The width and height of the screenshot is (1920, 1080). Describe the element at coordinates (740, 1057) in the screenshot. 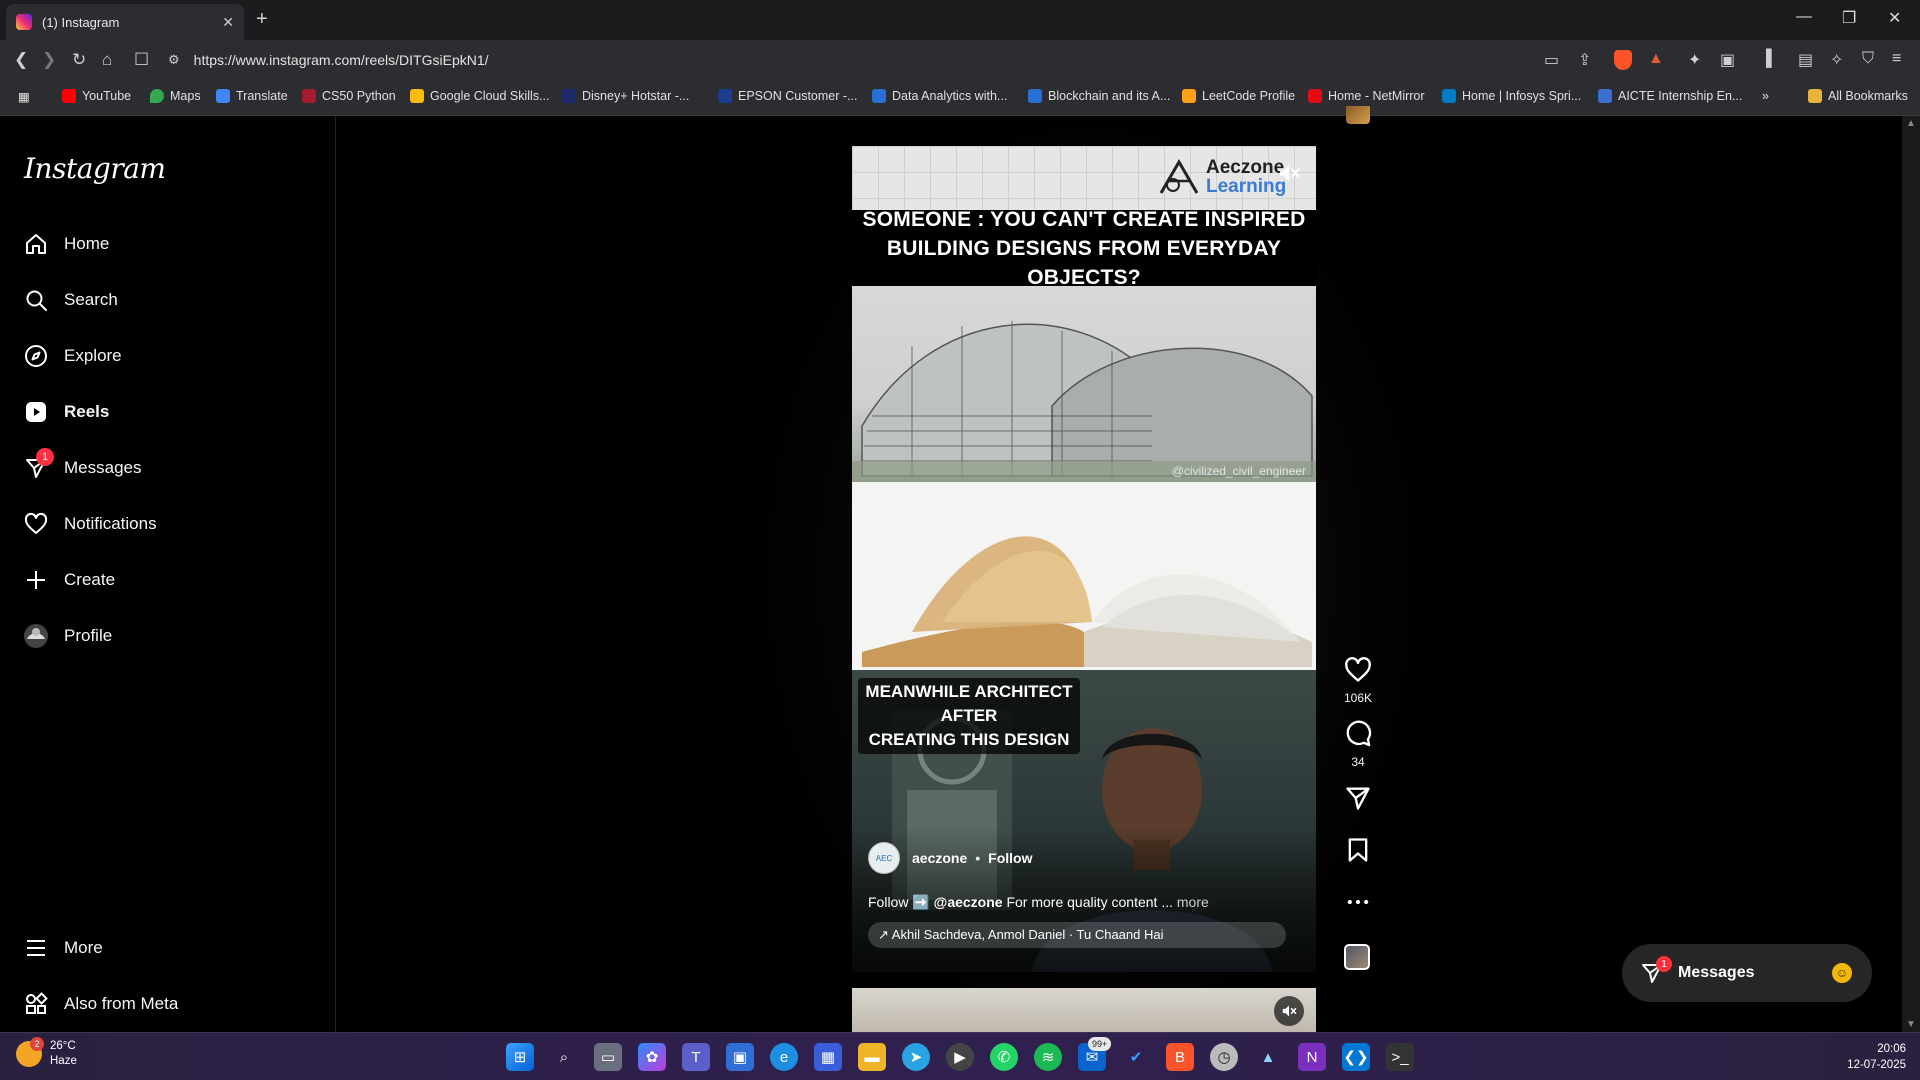

I see `photos-icon: ▣` at that location.